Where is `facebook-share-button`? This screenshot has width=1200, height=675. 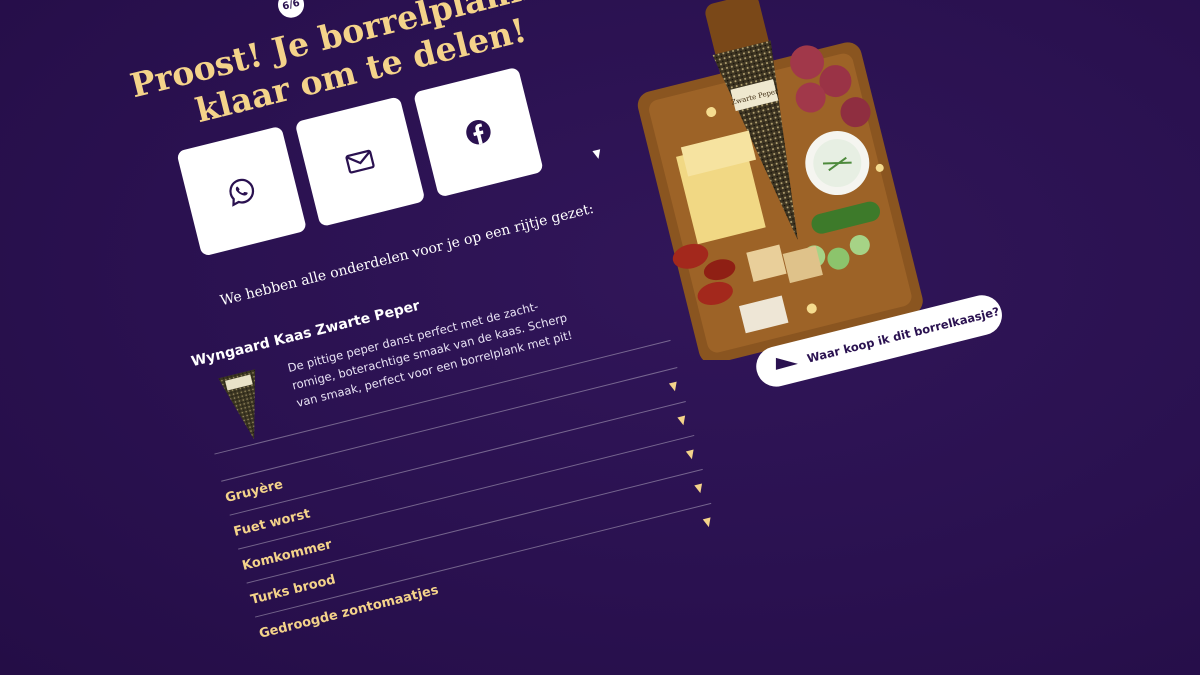 facebook-share-button is located at coordinates (478, 132).